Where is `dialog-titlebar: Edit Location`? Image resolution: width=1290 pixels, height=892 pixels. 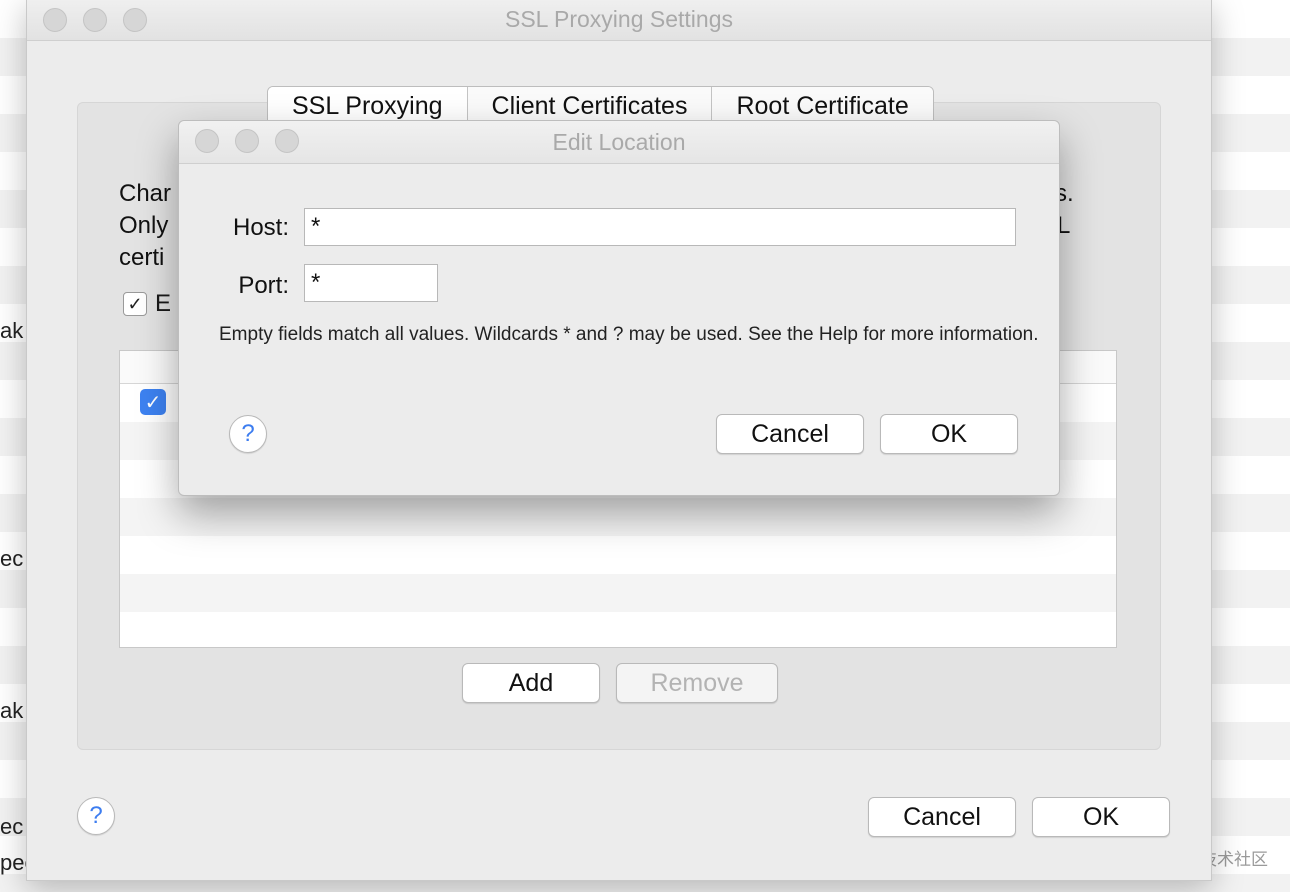 dialog-titlebar: Edit Location is located at coordinates (619, 142).